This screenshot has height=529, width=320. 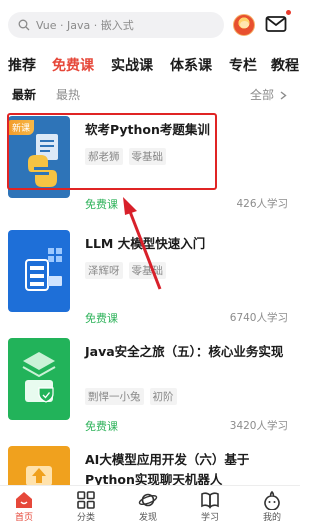 What do you see at coordinates (23, 518) in the screenshot?
I see `nav-label: 首页` at bounding box center [23, 518].